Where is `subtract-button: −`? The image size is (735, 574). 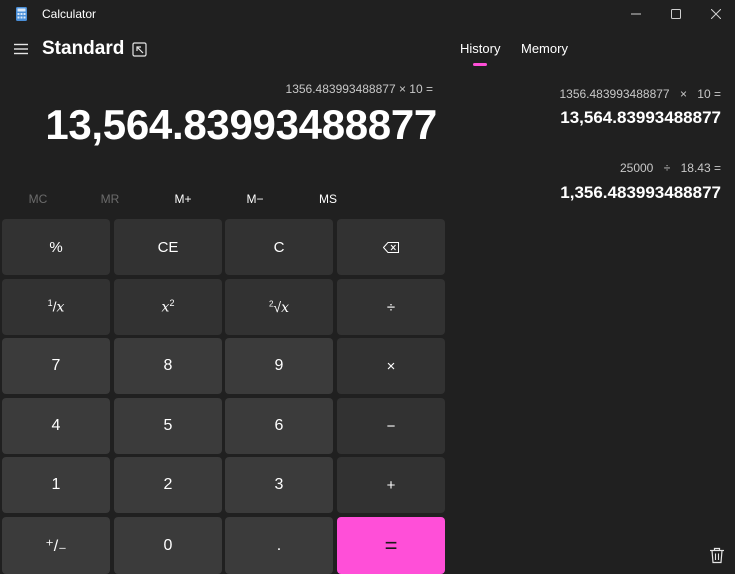
subtract-button: − is located at coordinates (391, 426).